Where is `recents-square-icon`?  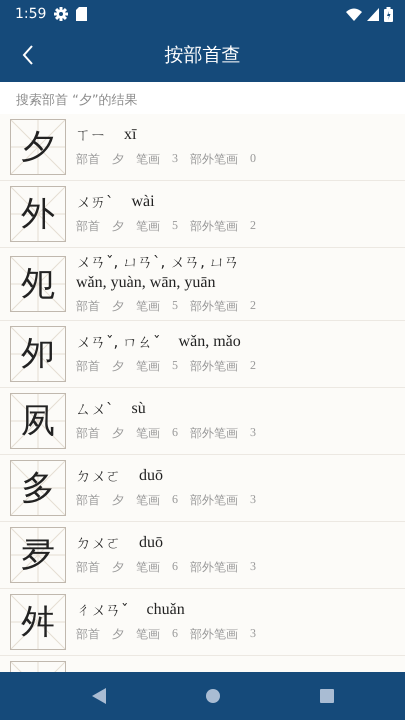
recents-square-icon is located at coordinates (327, 696).